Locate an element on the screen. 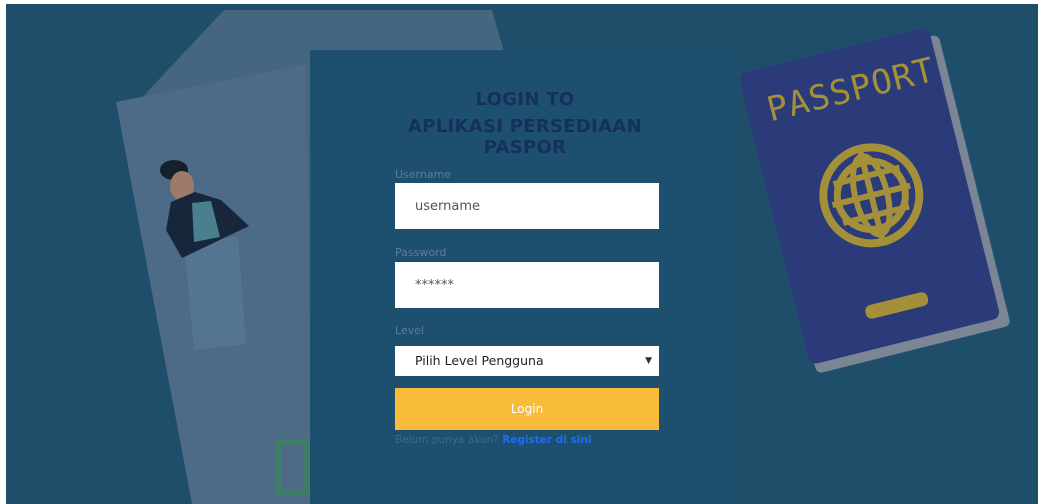  password-input is located at coordinates (527, 285).